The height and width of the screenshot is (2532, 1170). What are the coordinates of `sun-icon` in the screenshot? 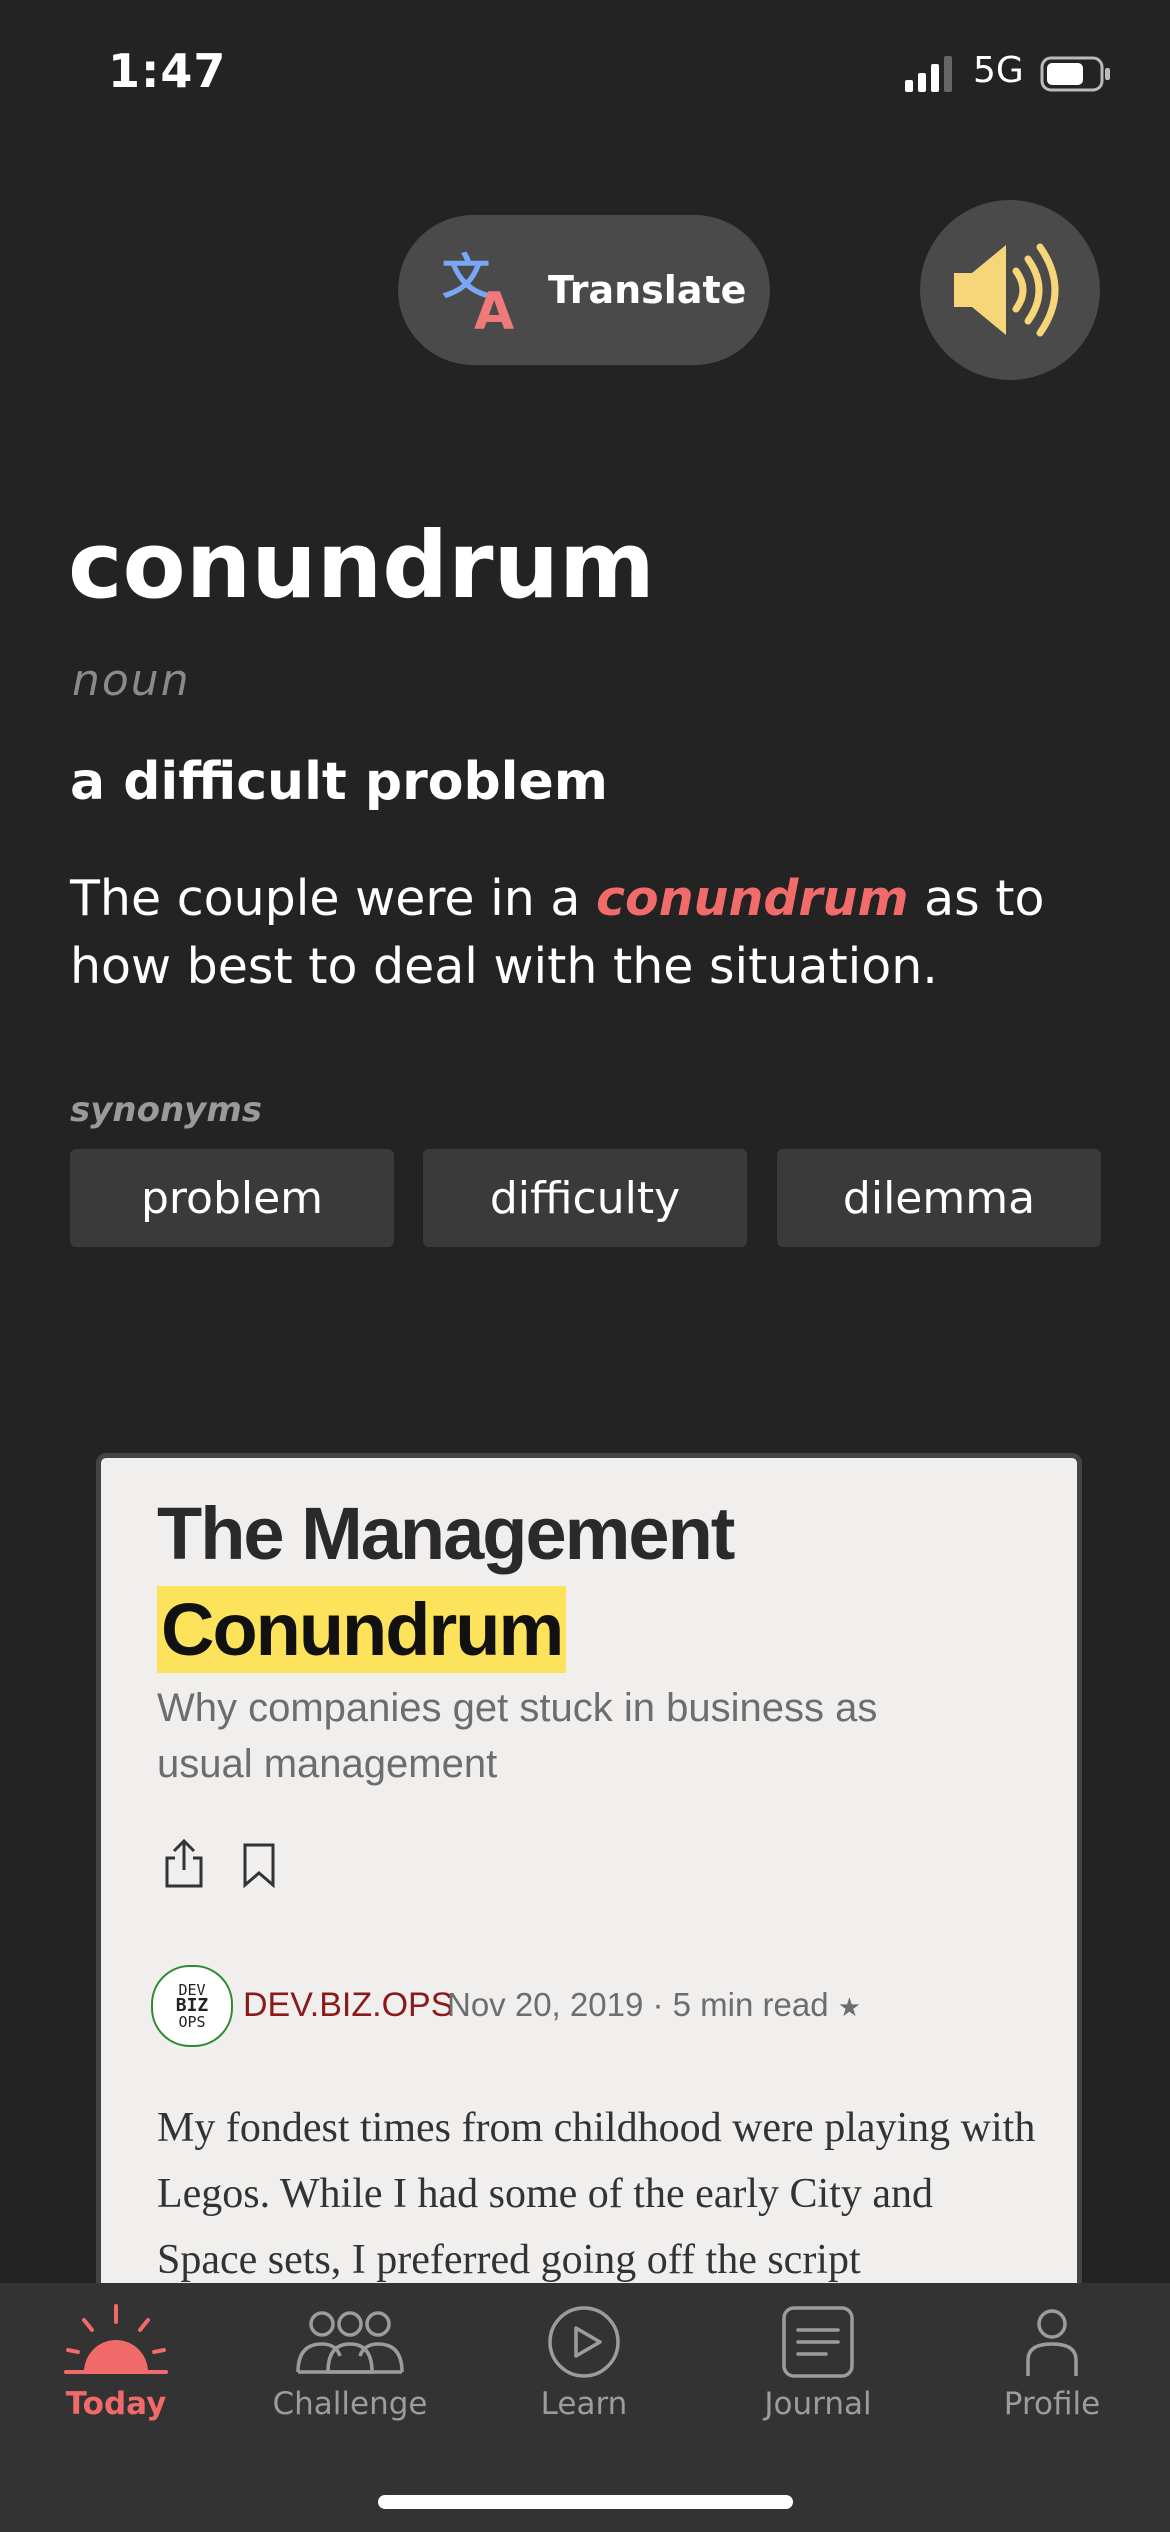 It's located at (116, 2339).